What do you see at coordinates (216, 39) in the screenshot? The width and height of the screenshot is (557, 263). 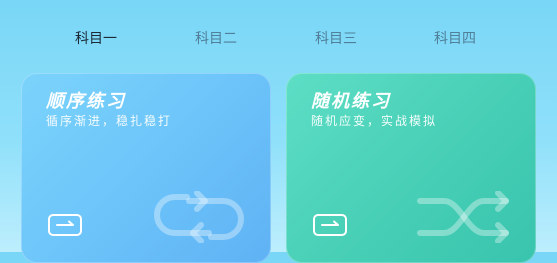 I see `tab-subject-2: 科目二` at bounding box center [216, 39].